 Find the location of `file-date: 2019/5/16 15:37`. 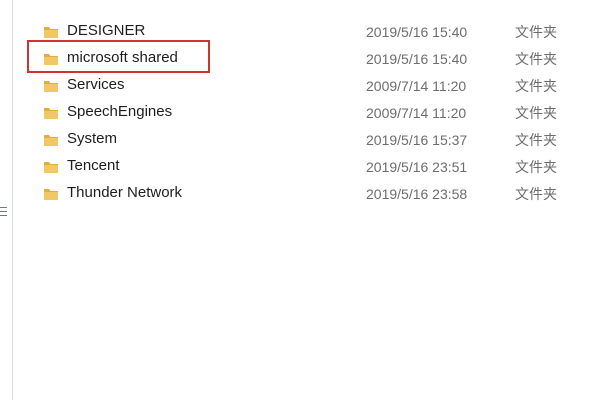

file-date: 2019/5/16 15:37 is located at coordinates (417, 140).